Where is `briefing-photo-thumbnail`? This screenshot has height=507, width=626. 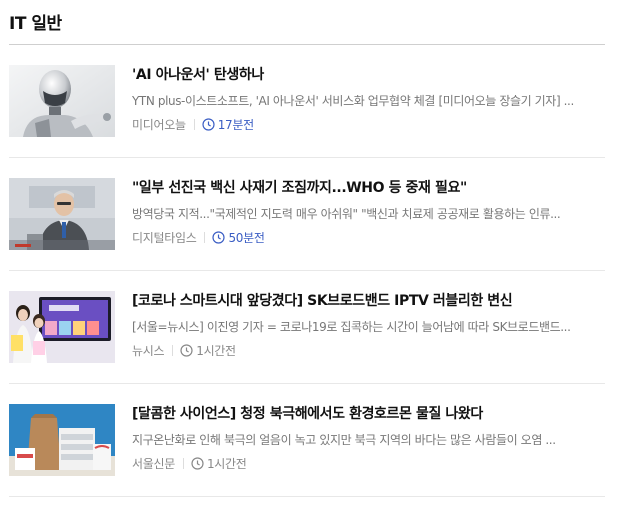
briefing-photo-thumbnail is located at coordinates (62, 214).